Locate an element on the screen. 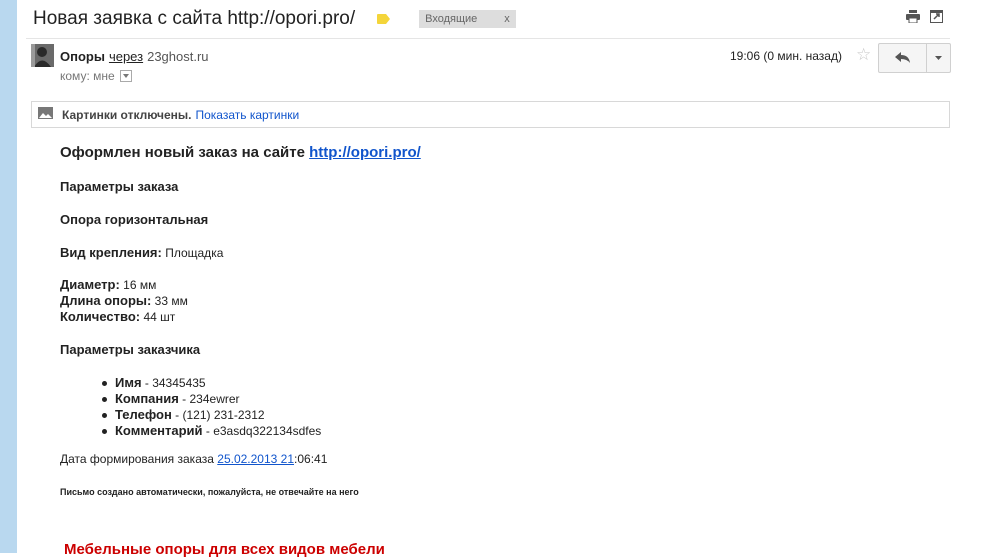 The width and height of the screenshot is (1002, 558). product-name: Опора горизонтальная is located at coordinates (134, 219).